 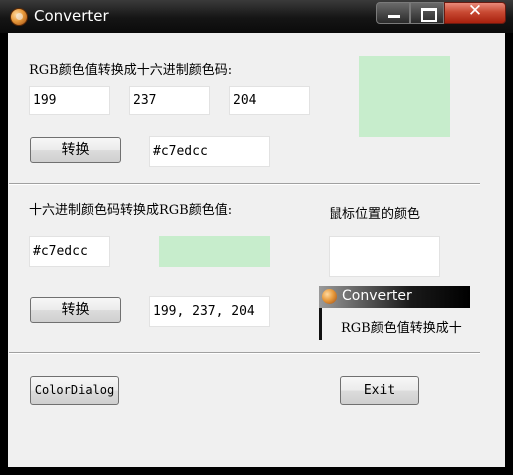 I want to click on hex-result-field: #c7edcc, so click(x=209, y=151).